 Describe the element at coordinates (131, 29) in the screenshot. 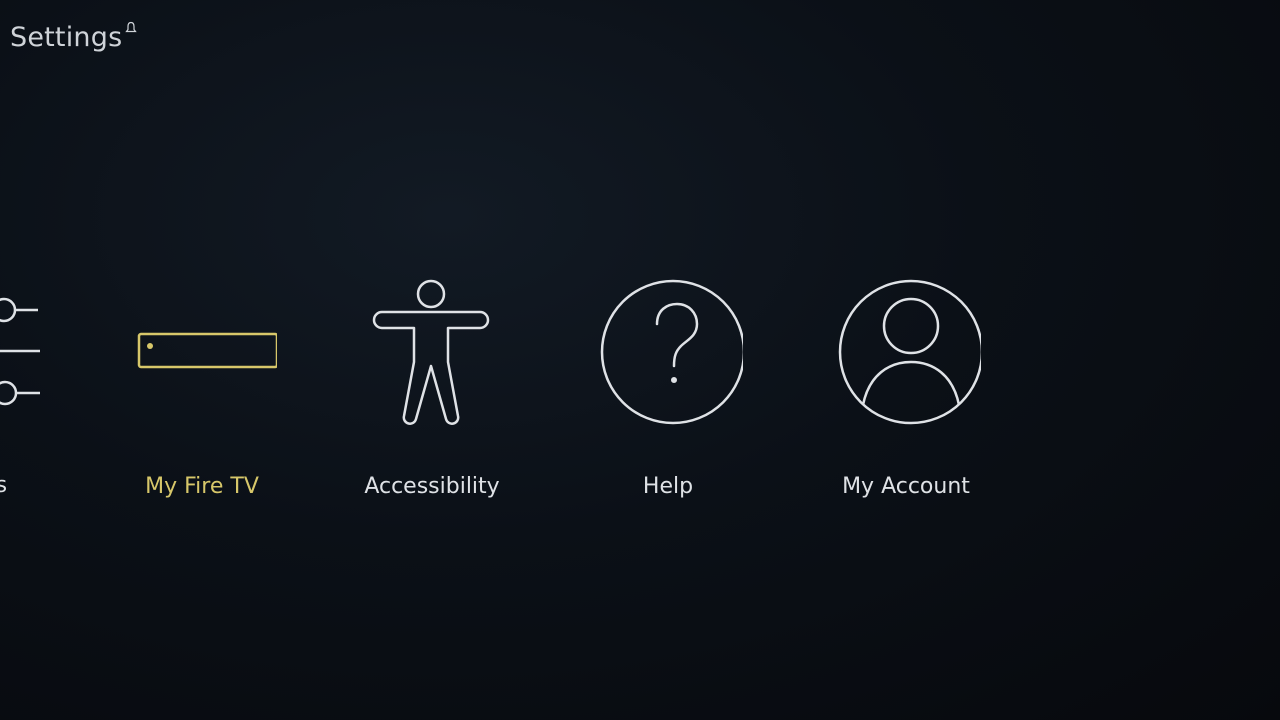

I see `bell-icon` at that location.